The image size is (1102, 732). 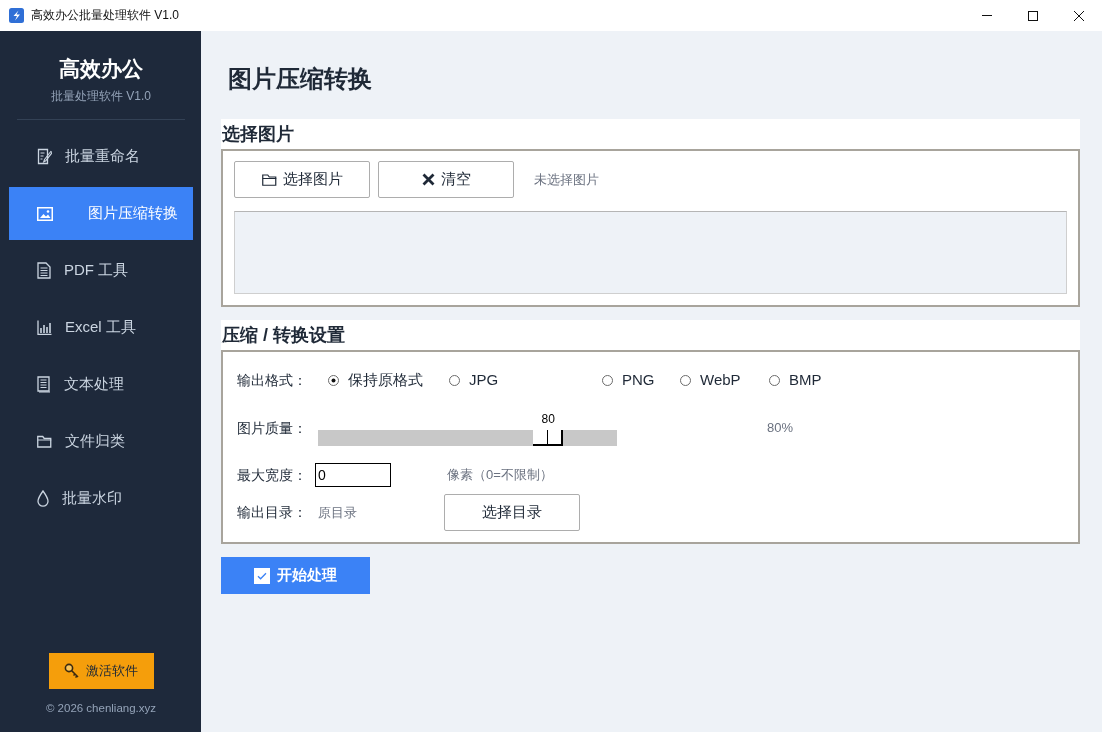 I want to click on radio-option: 保持原格式, so click(x=378, y=380).